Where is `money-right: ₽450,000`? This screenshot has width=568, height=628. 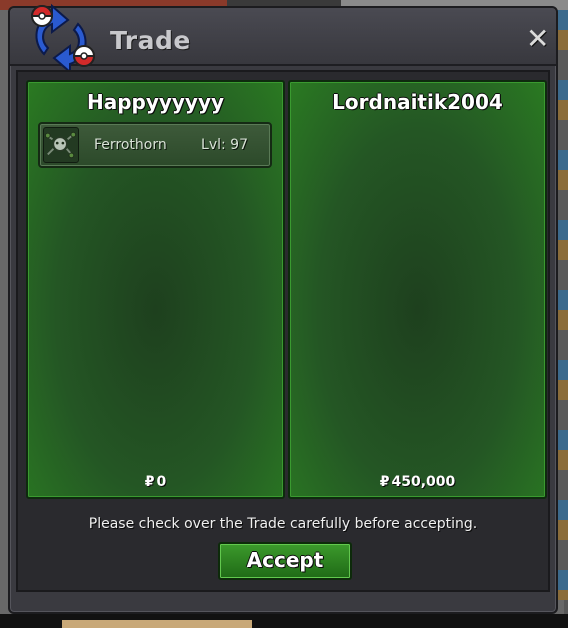
money-right: ₽450,000 is located at coordinates (417, 482).